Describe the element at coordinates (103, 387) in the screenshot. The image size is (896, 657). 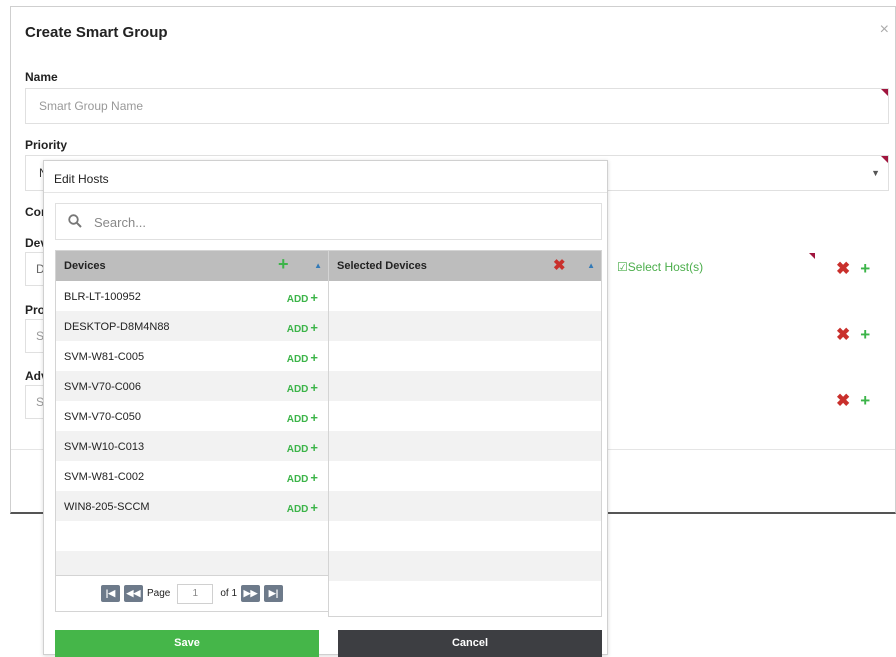
I see `device-name: SVM-V70-C006` at that location.